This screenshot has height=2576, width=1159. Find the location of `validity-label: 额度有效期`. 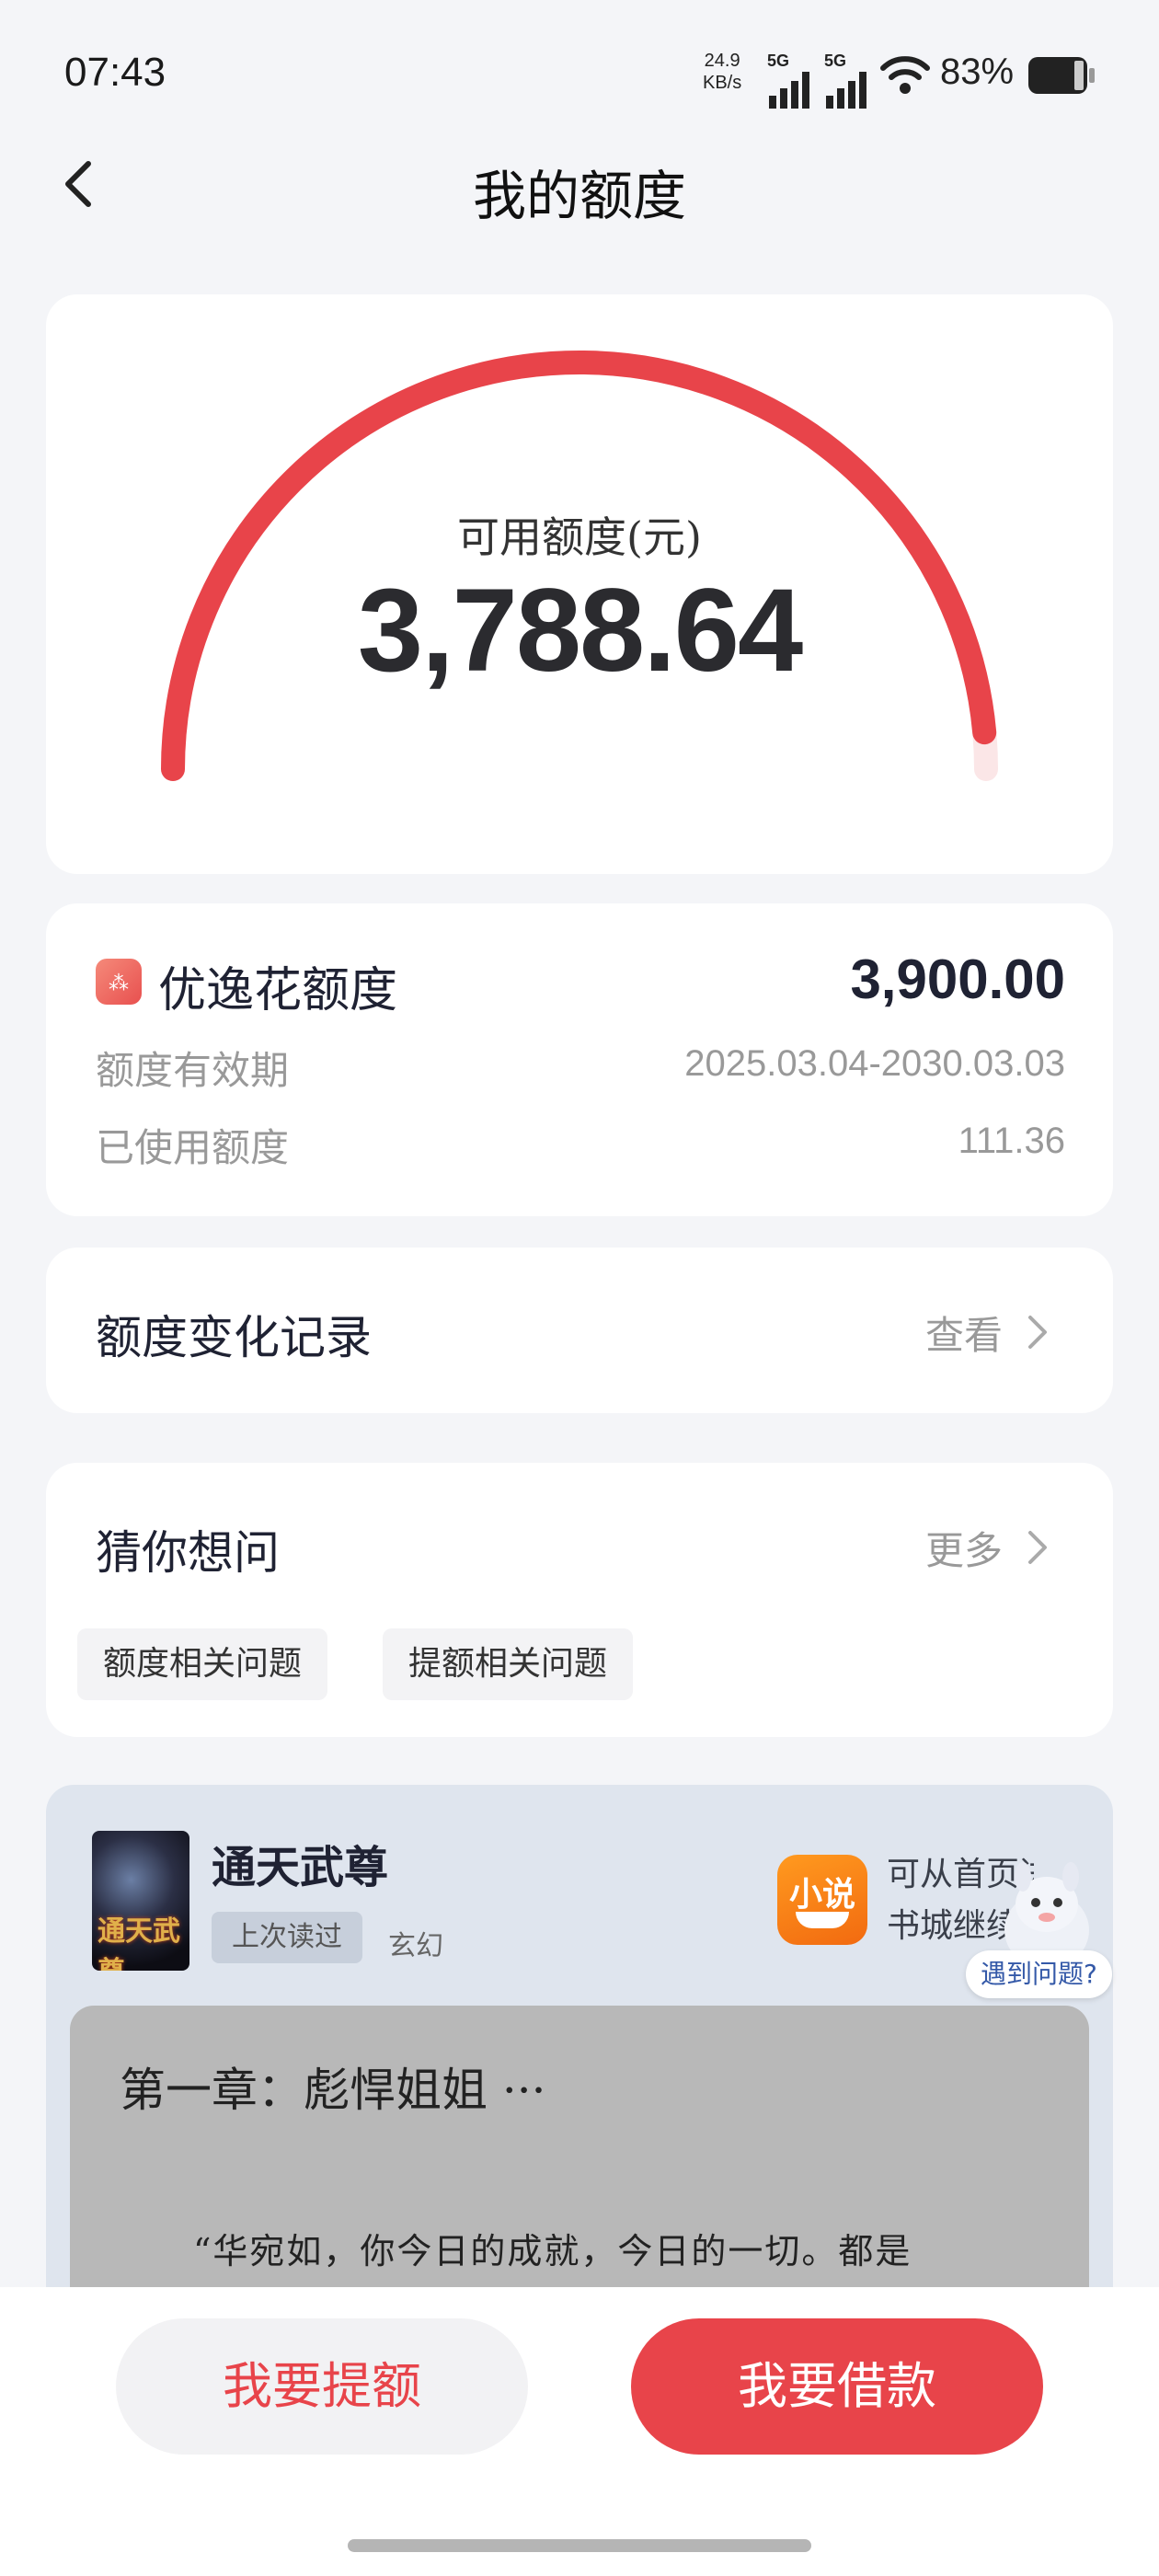

validity-label: 额度有效期 is located at coordinates (193, 1070).